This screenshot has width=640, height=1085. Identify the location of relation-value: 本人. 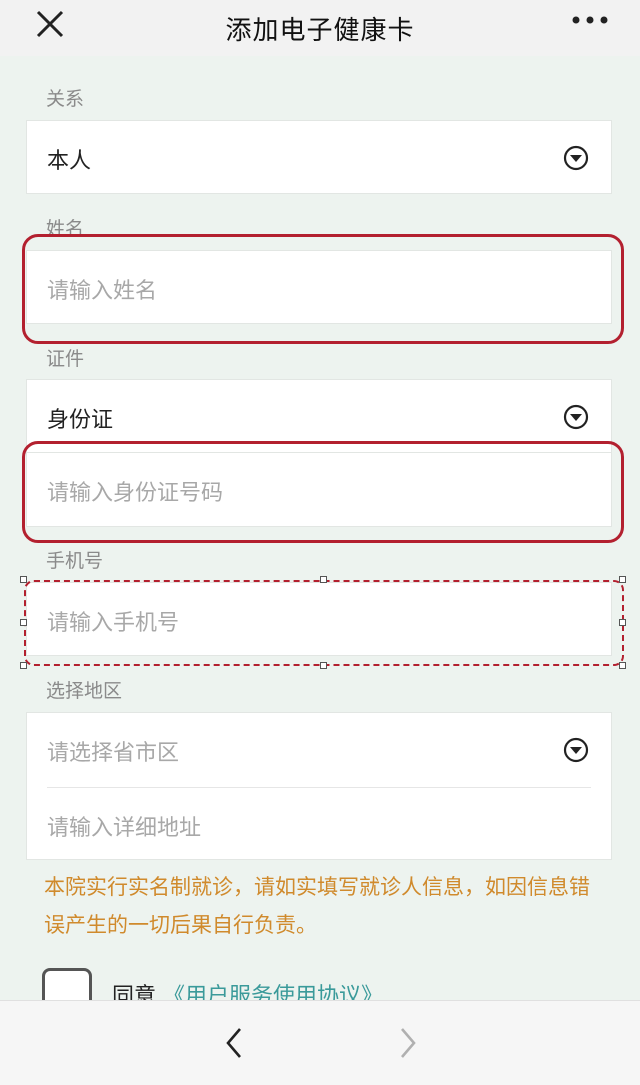
(69, 161).